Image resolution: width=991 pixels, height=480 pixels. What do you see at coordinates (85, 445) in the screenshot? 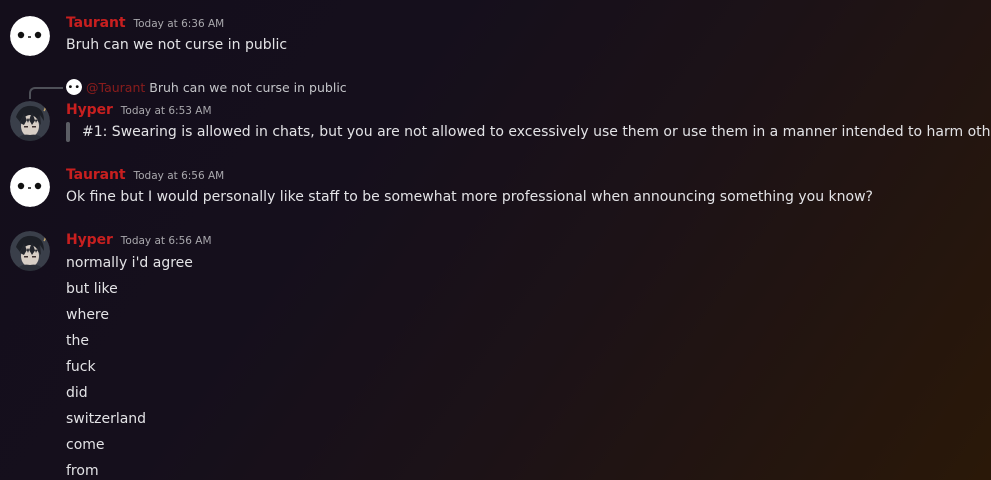
I see `message-text: come` at bounding box center [85, 445].